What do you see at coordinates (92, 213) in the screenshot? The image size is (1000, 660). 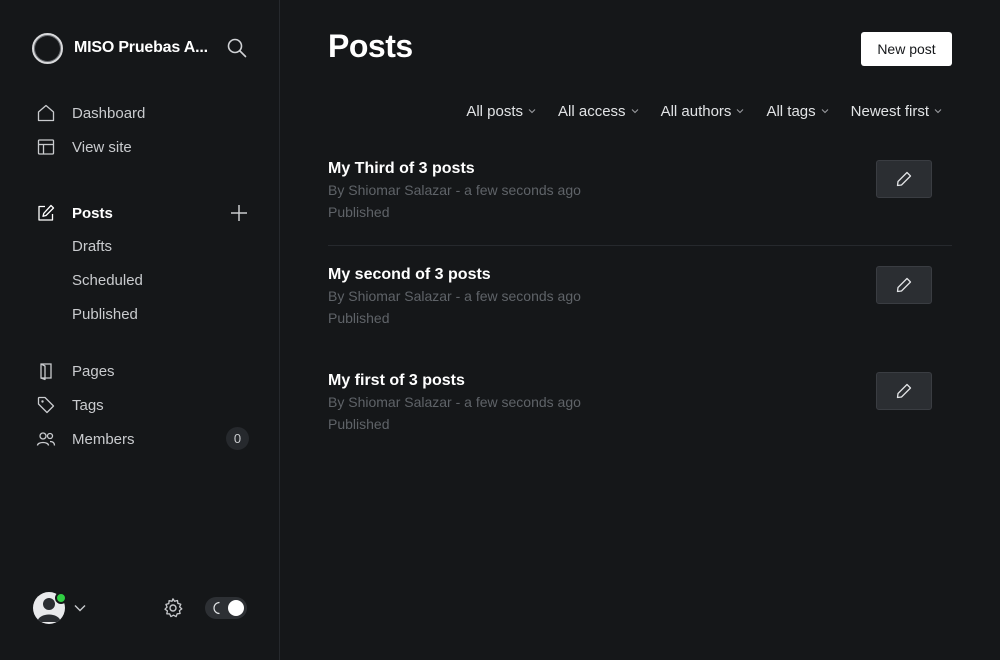 I see `nav-posts-label: Posts` at bounding box center [92, 213].